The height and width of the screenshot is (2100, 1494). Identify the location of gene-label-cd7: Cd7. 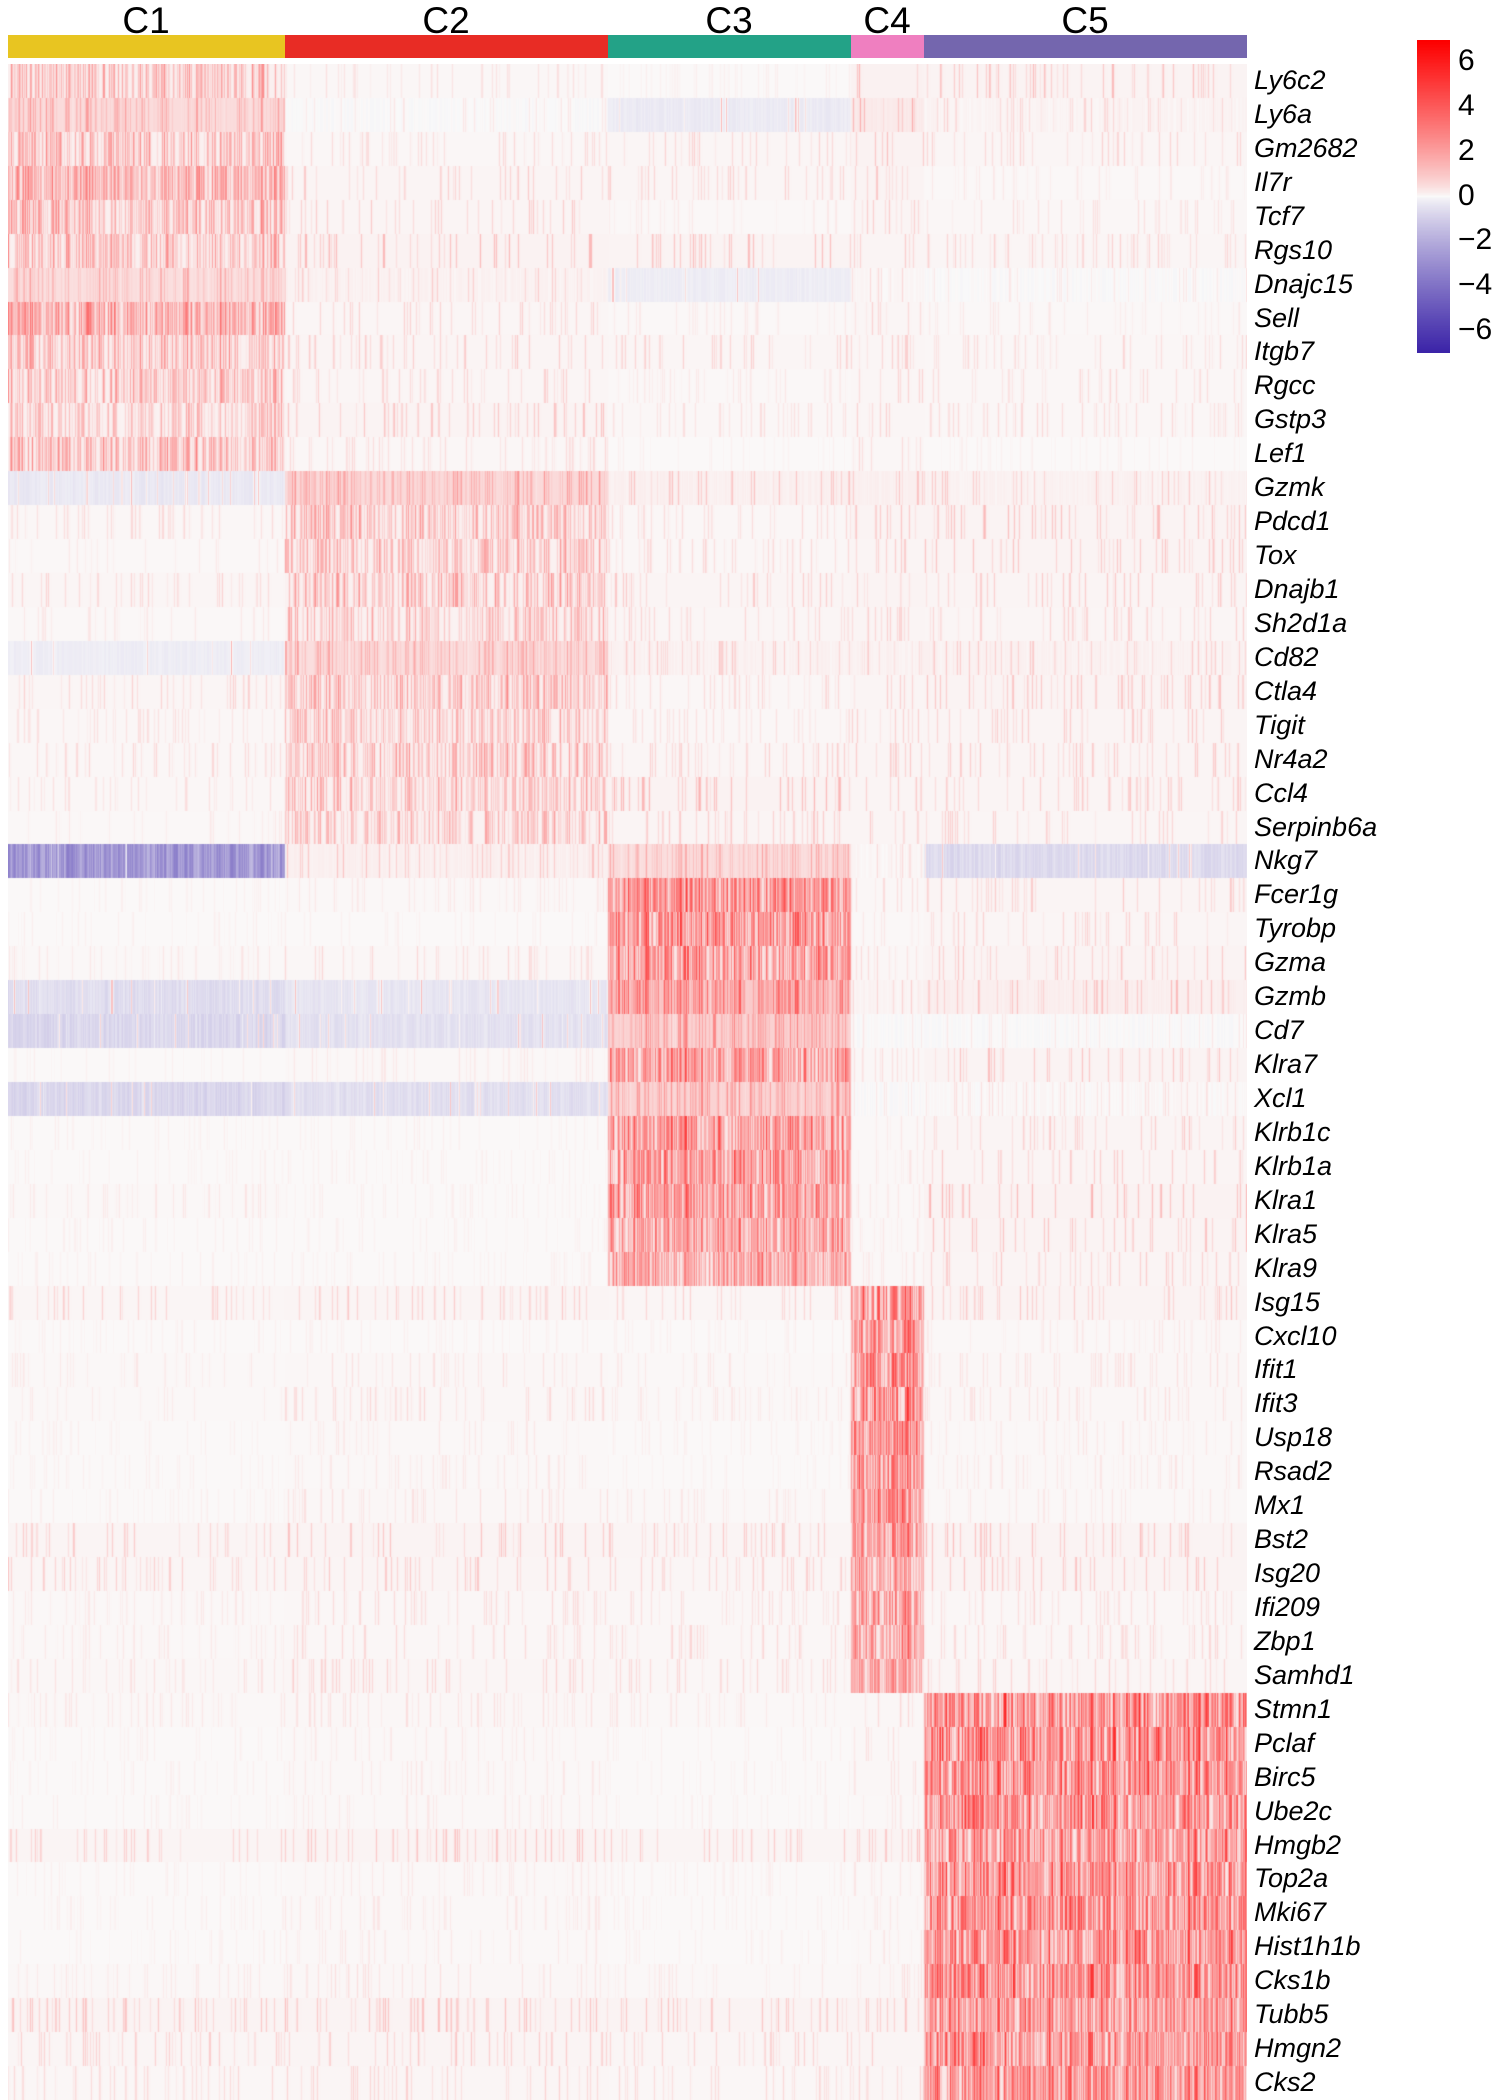
(1279, 1030).